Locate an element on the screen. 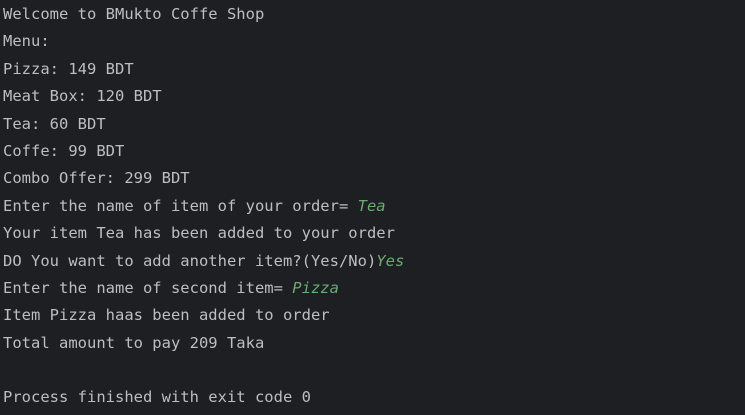  console-line-exit-code: Process finished with exit code 0 is located at coordinates (374, 397).